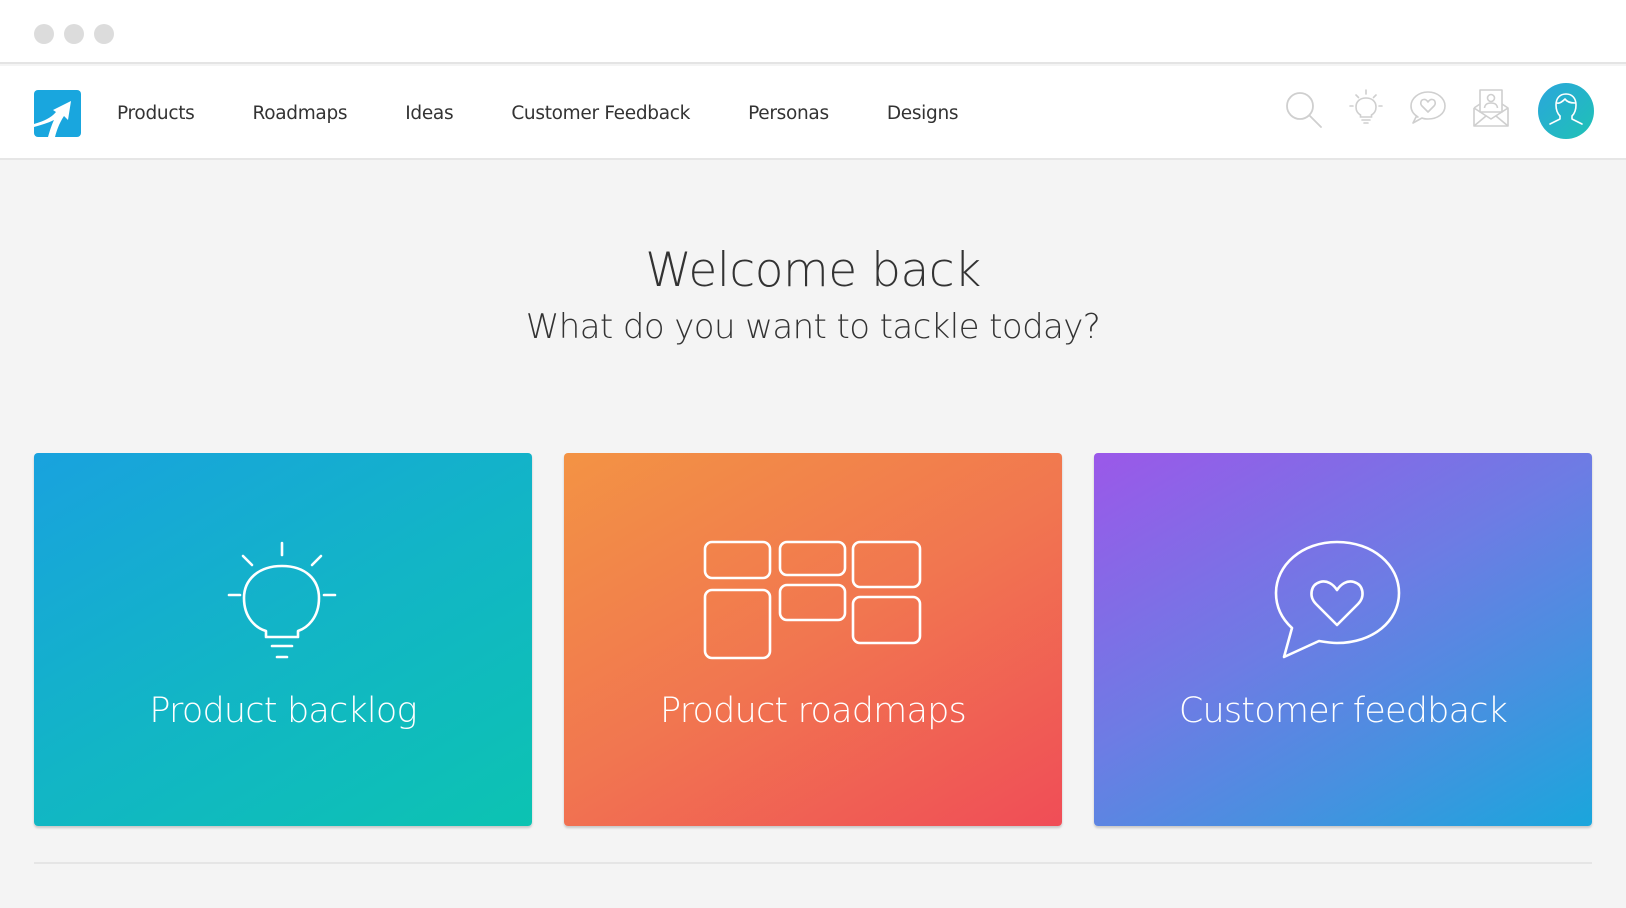 The image size is (1626, 908). What do you see at coordinates (600, 113) in the screenshot?
I see `nav-item-customer-feedback: Customer Feedback` at bounding box center [600, 113].